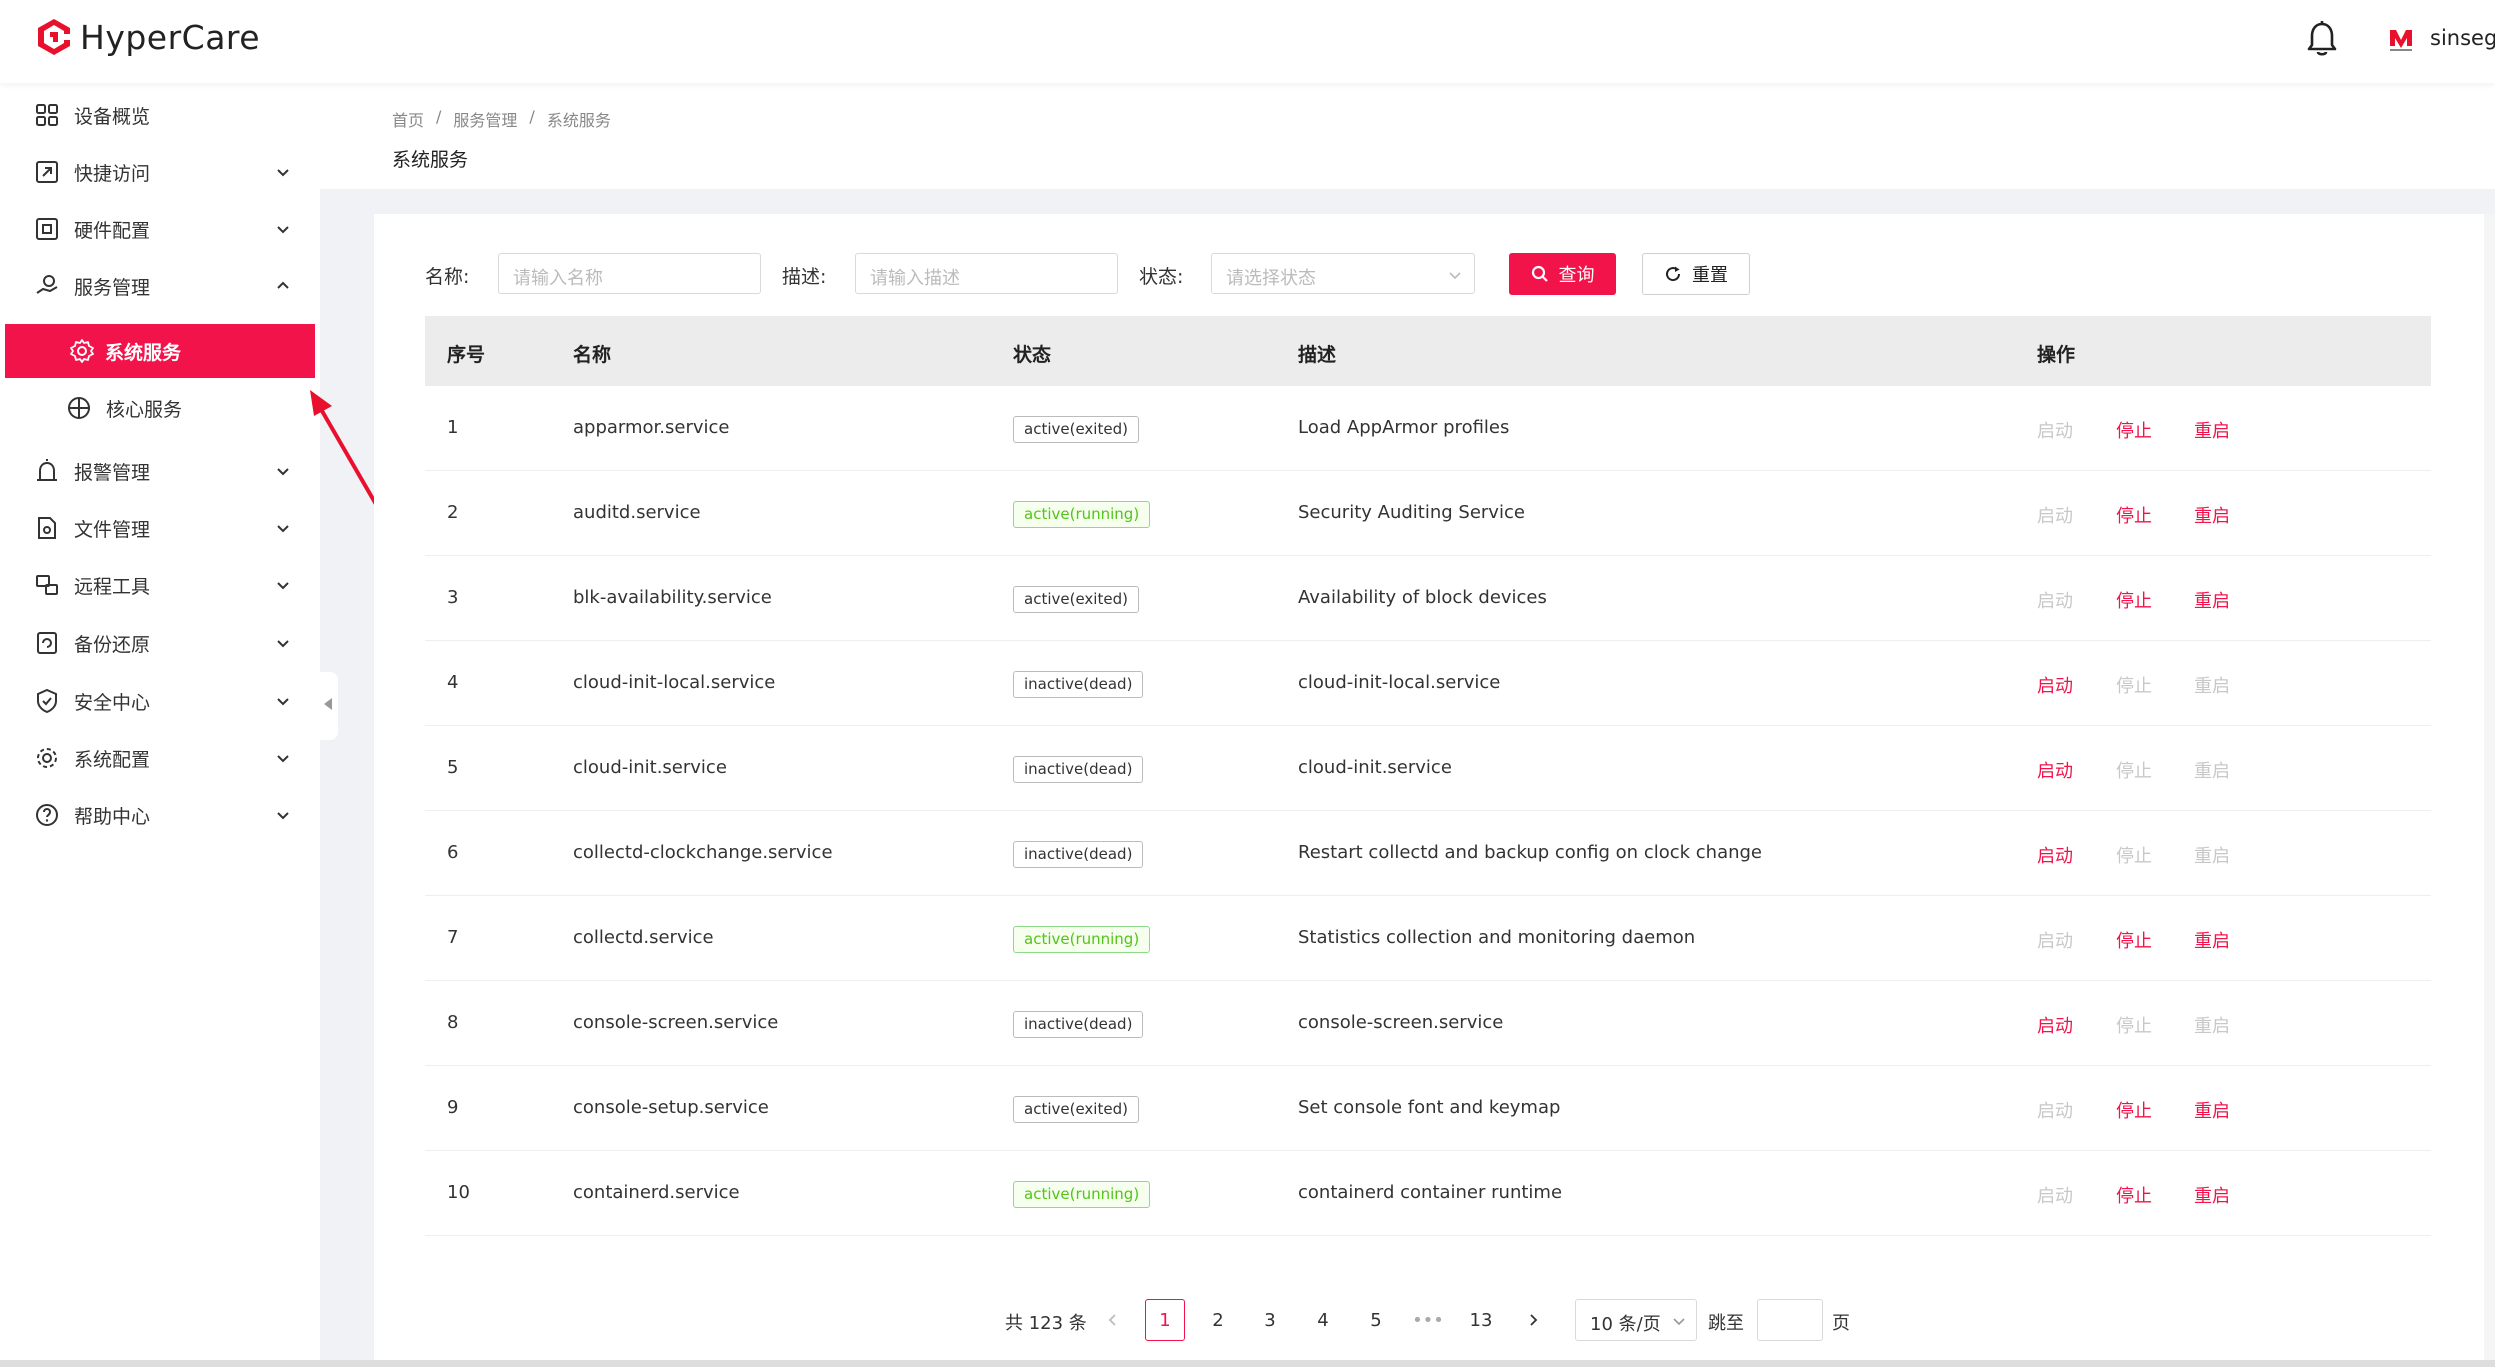 The width and height of the screenshot is (2495, 1367). Describe the element at coordinates (329, 706) in the screenshot. I see `sidebar-collapse-handle` at that location.